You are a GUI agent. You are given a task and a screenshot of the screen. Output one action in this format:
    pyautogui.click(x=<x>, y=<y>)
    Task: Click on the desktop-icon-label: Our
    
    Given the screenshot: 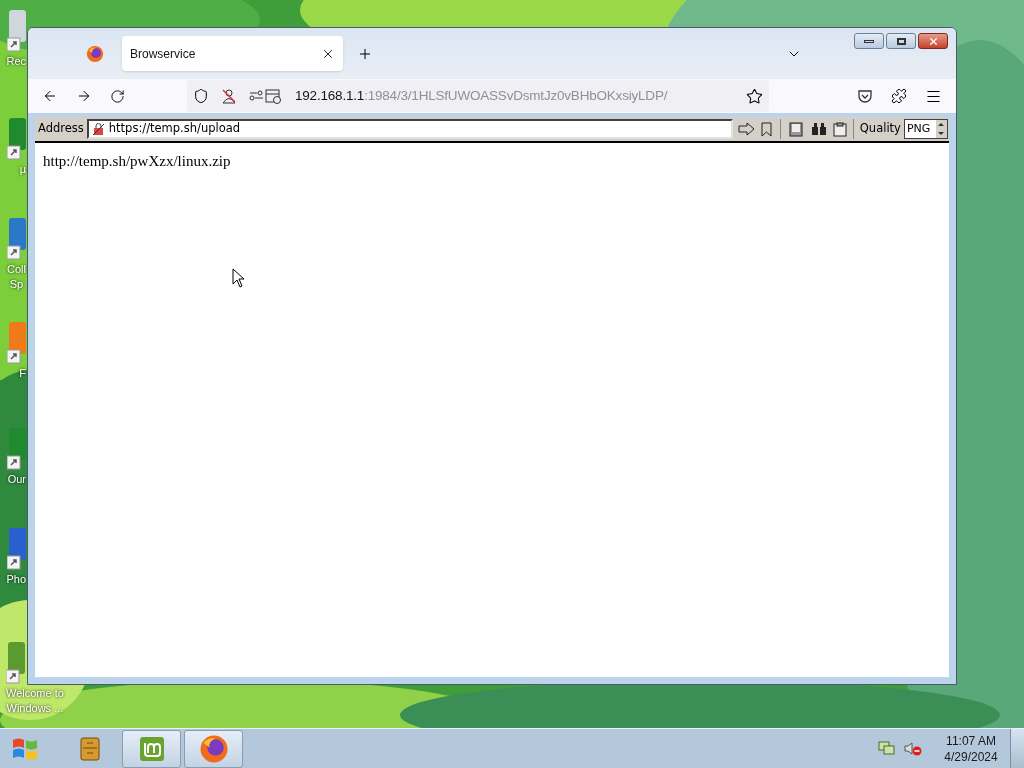 What is the action you would take?
    pyautogui.click(x=16, y=479)
    